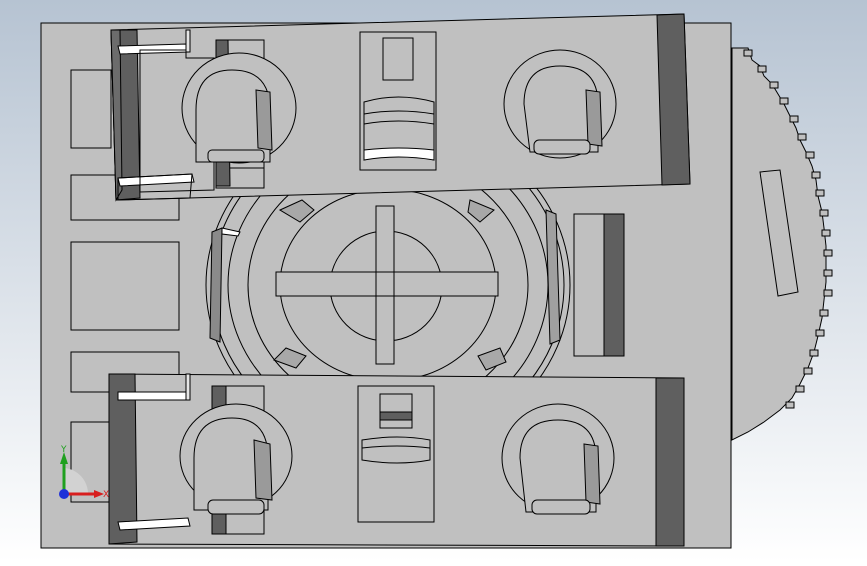 This screenshot has width=867, height=566. I want to click on x-axis-label: X, so click(106, 495).